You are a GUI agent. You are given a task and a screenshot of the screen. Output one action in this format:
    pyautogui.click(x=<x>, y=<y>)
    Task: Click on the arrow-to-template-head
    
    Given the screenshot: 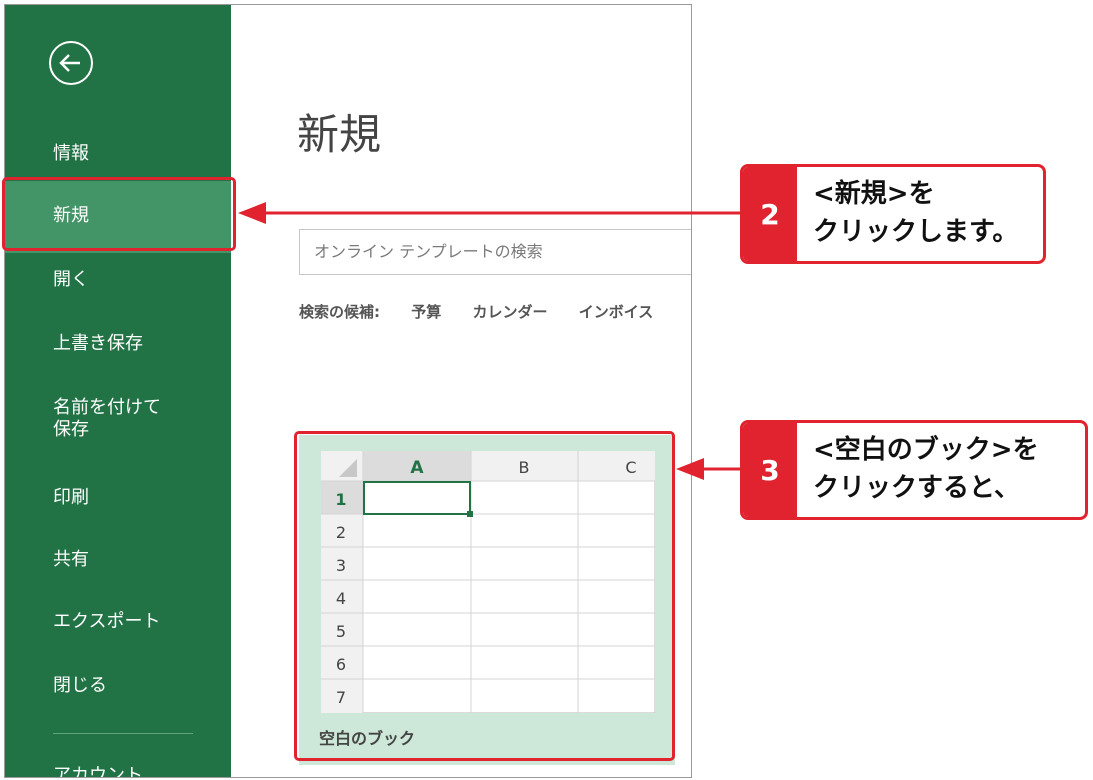 What is the action you would take?
    pyautogui.click(x=690, y=469)
    